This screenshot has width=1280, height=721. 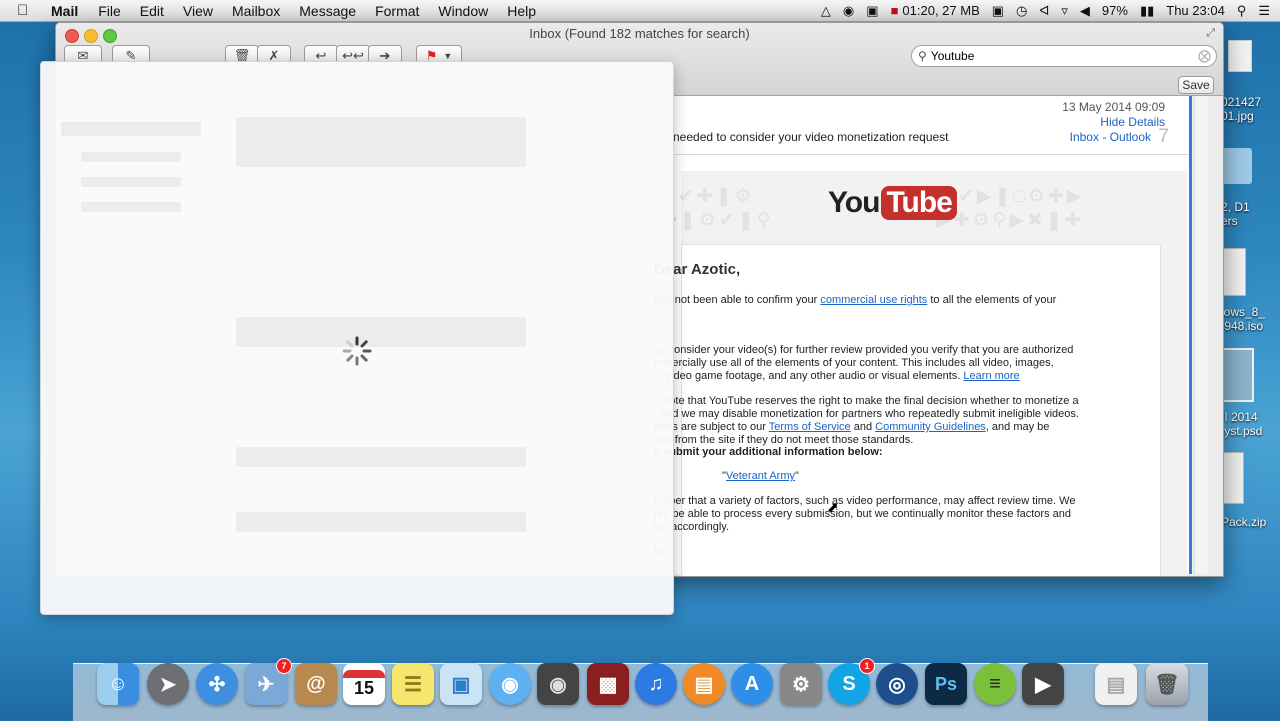 I want to click on time-machine-icon: ◷, so click(x=1021, y=11).